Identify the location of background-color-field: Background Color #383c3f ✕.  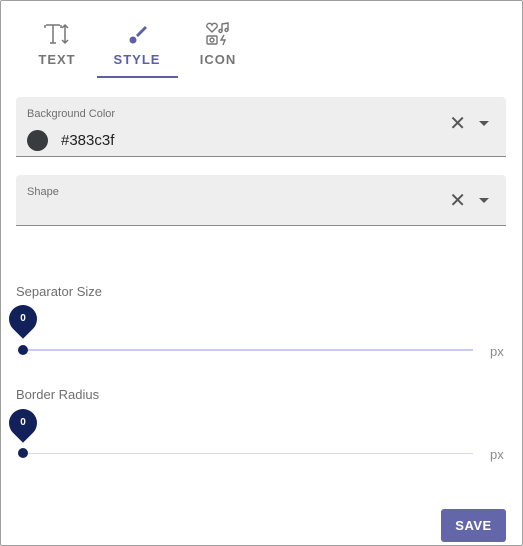
(261, 127).